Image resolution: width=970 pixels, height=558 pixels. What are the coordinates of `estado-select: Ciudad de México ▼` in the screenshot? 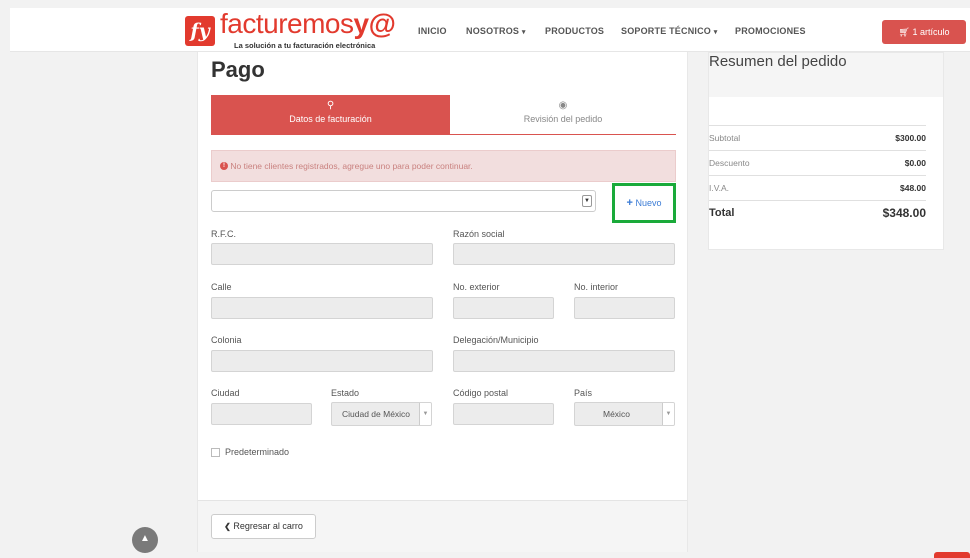 It's located at (381, 414).